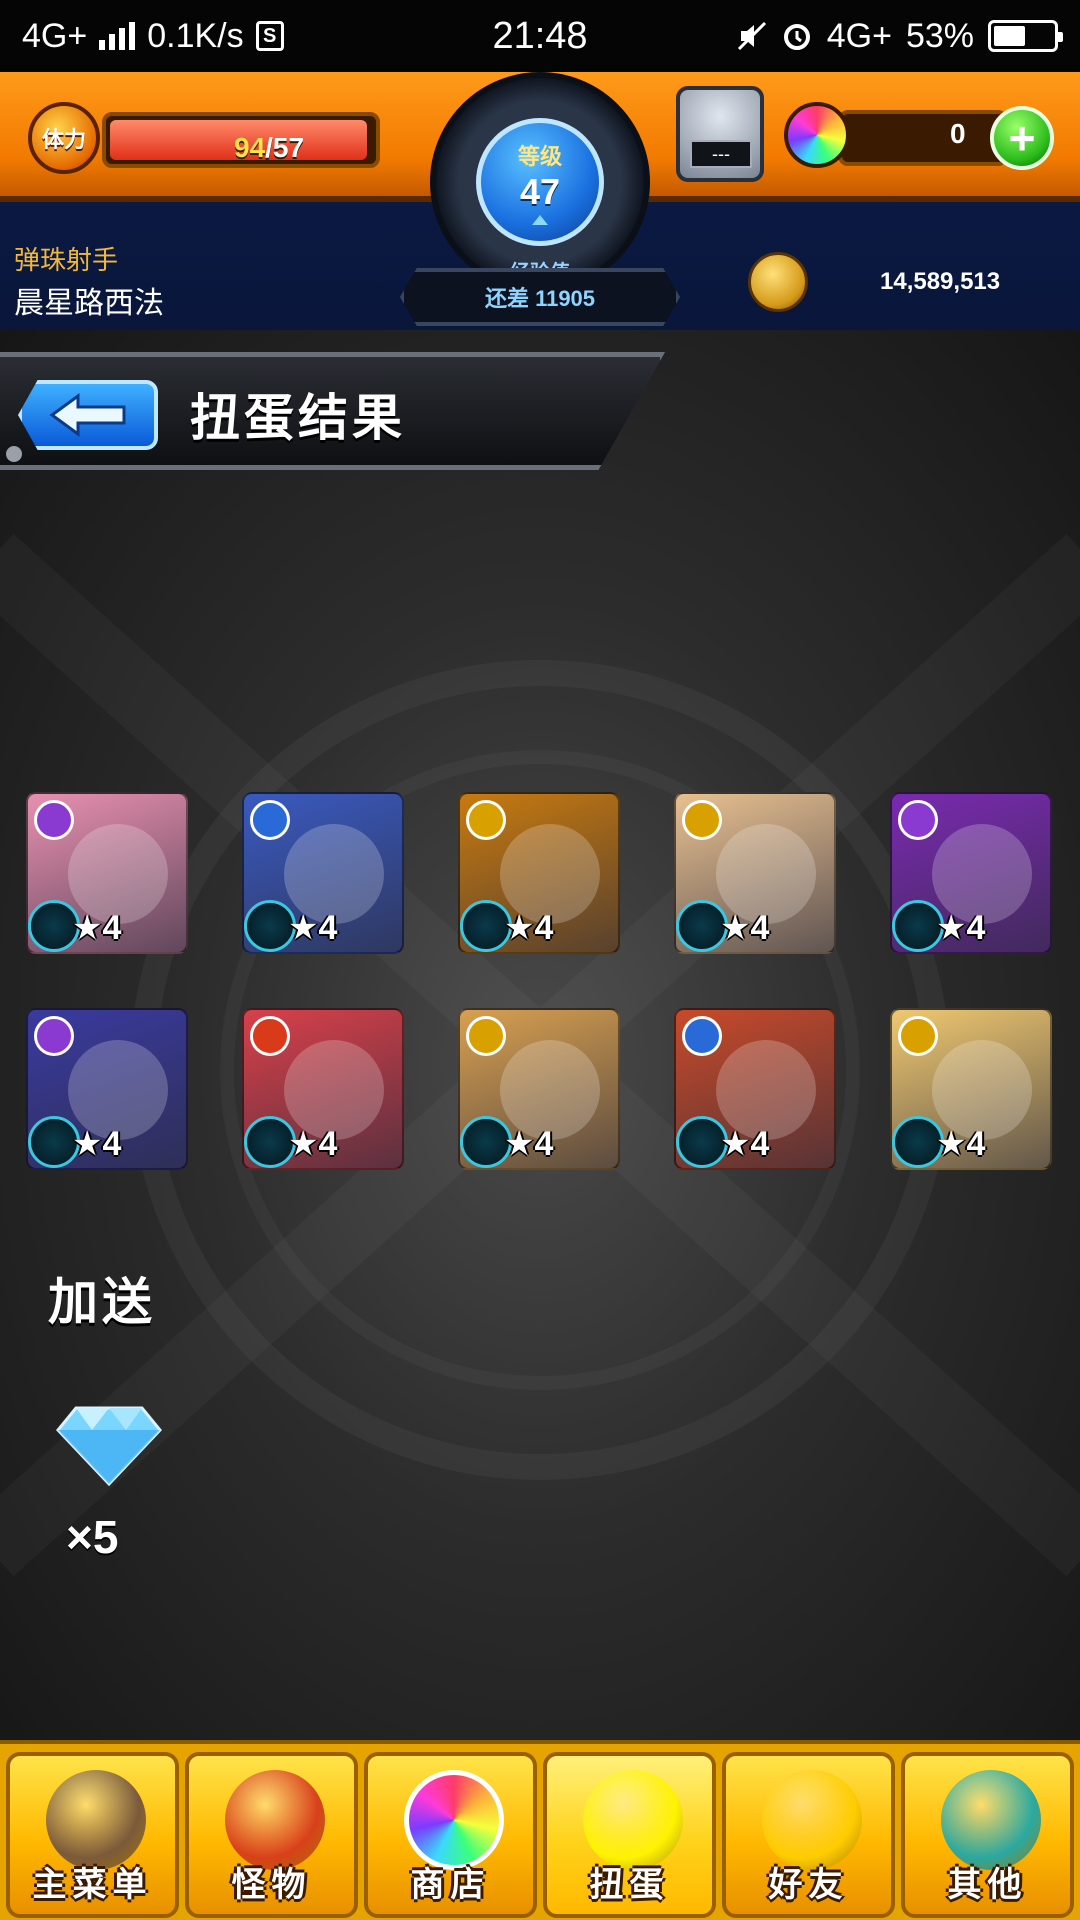  I want to click on gacha-egg-icon, so click(633, 1820).